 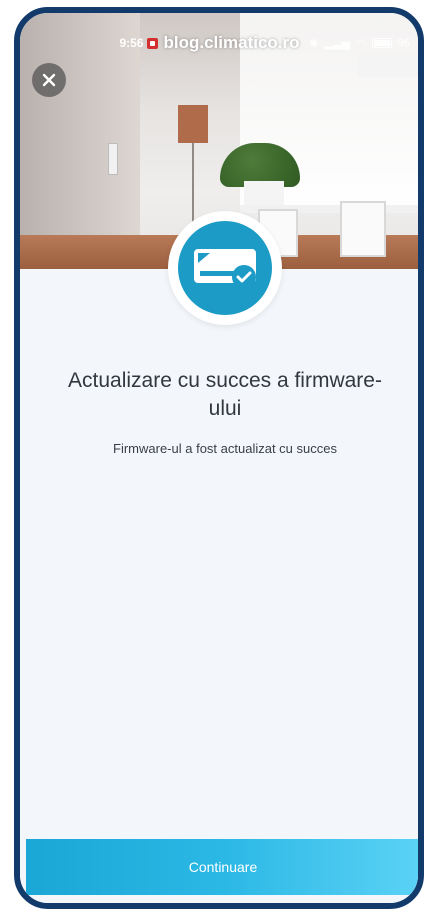 I want to click on bluetooth-icon: ✱, so click(x=314, y=43).